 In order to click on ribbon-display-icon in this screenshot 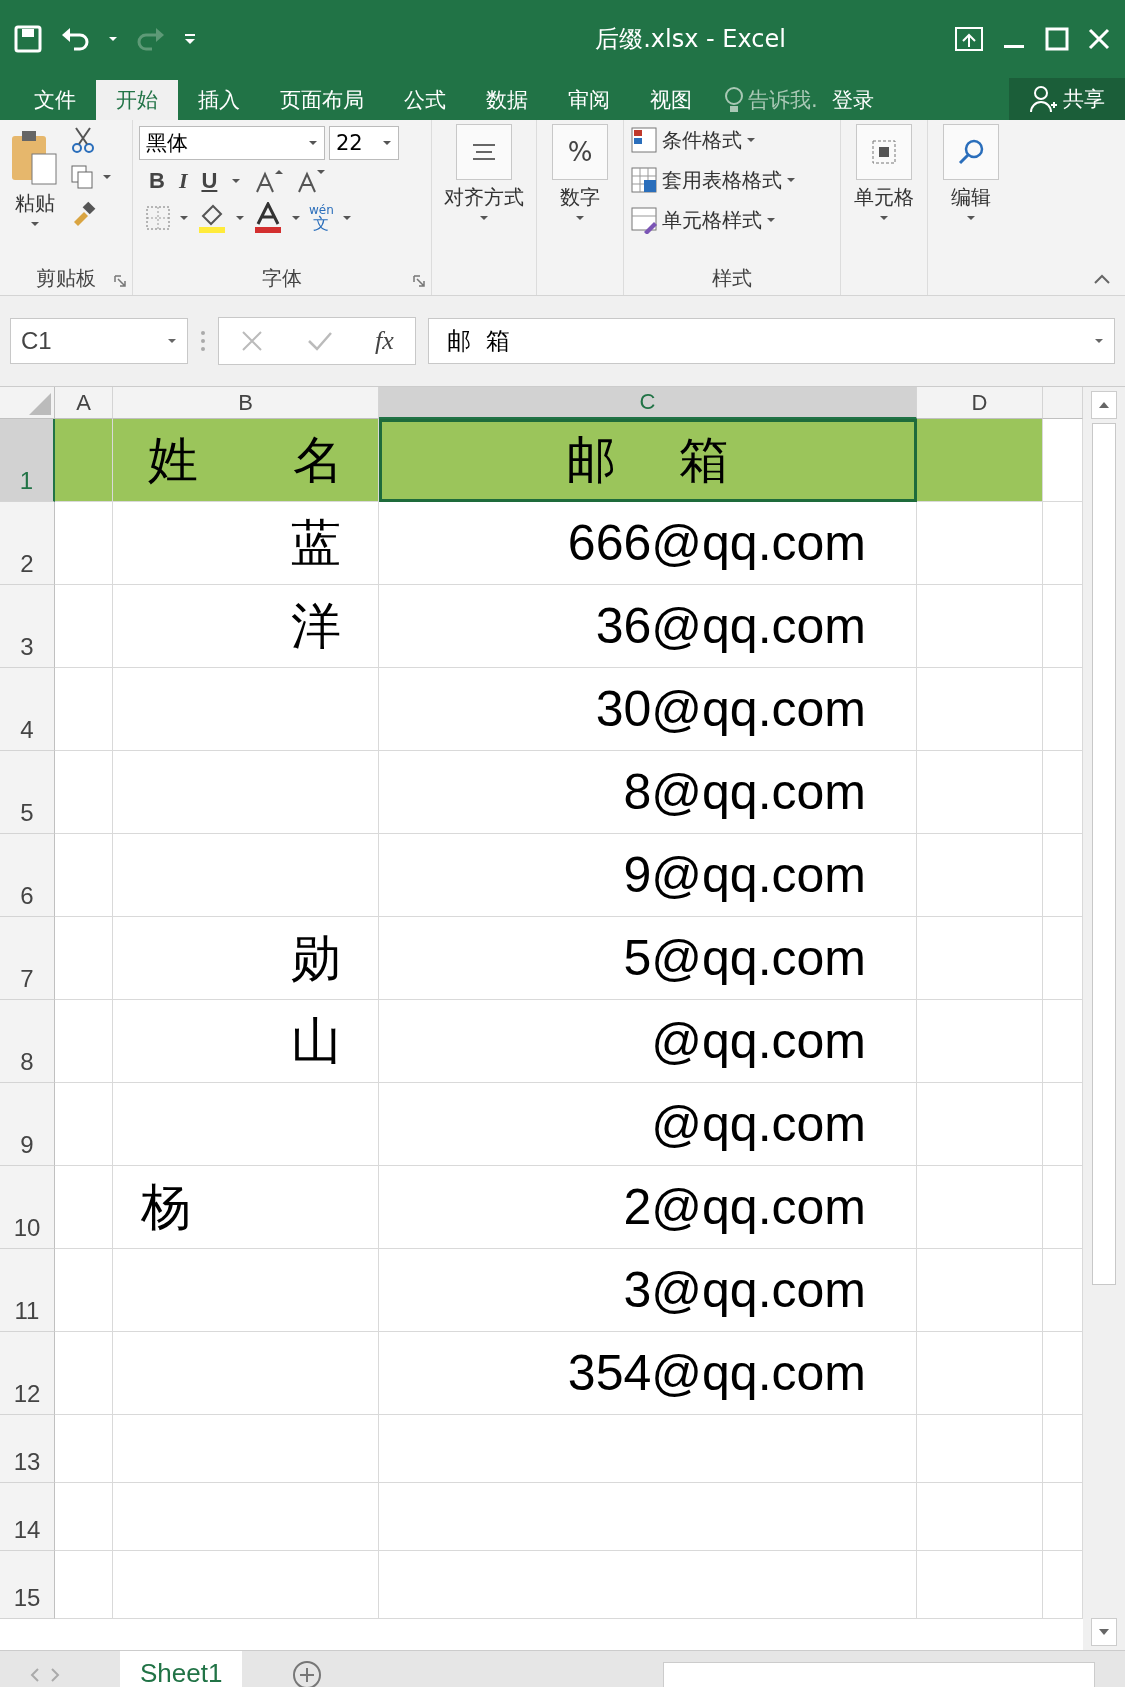, I will do `click(969, 39)`.